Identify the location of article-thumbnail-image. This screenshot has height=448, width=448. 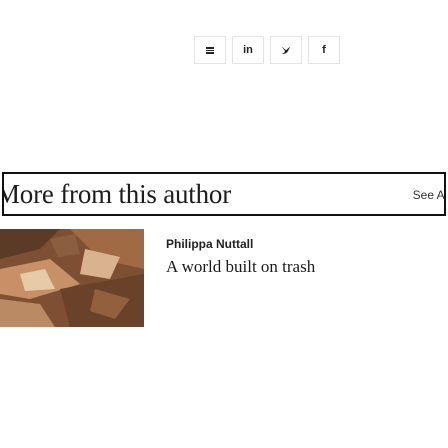
(72, 278).